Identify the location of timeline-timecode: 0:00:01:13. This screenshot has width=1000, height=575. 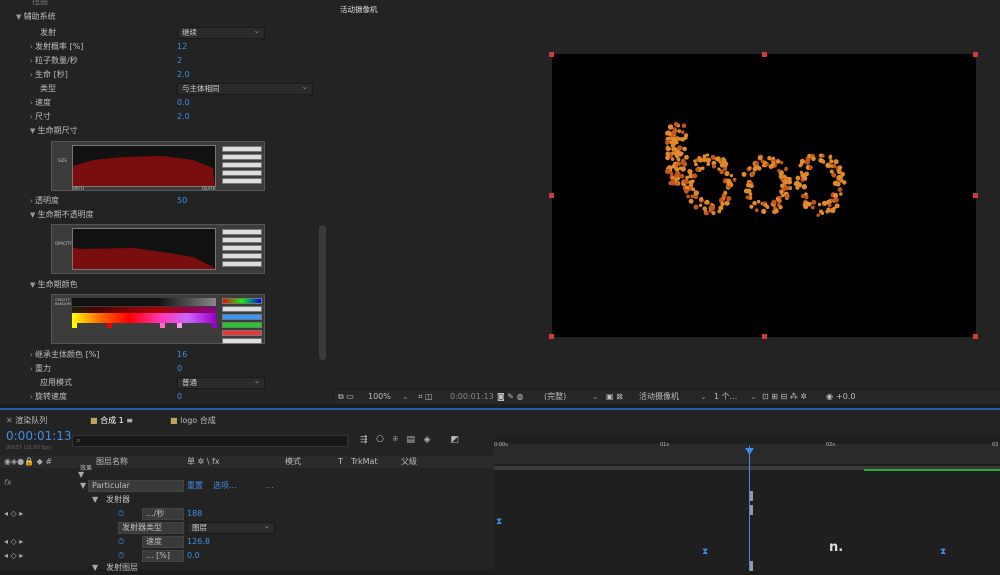
(39, 436).